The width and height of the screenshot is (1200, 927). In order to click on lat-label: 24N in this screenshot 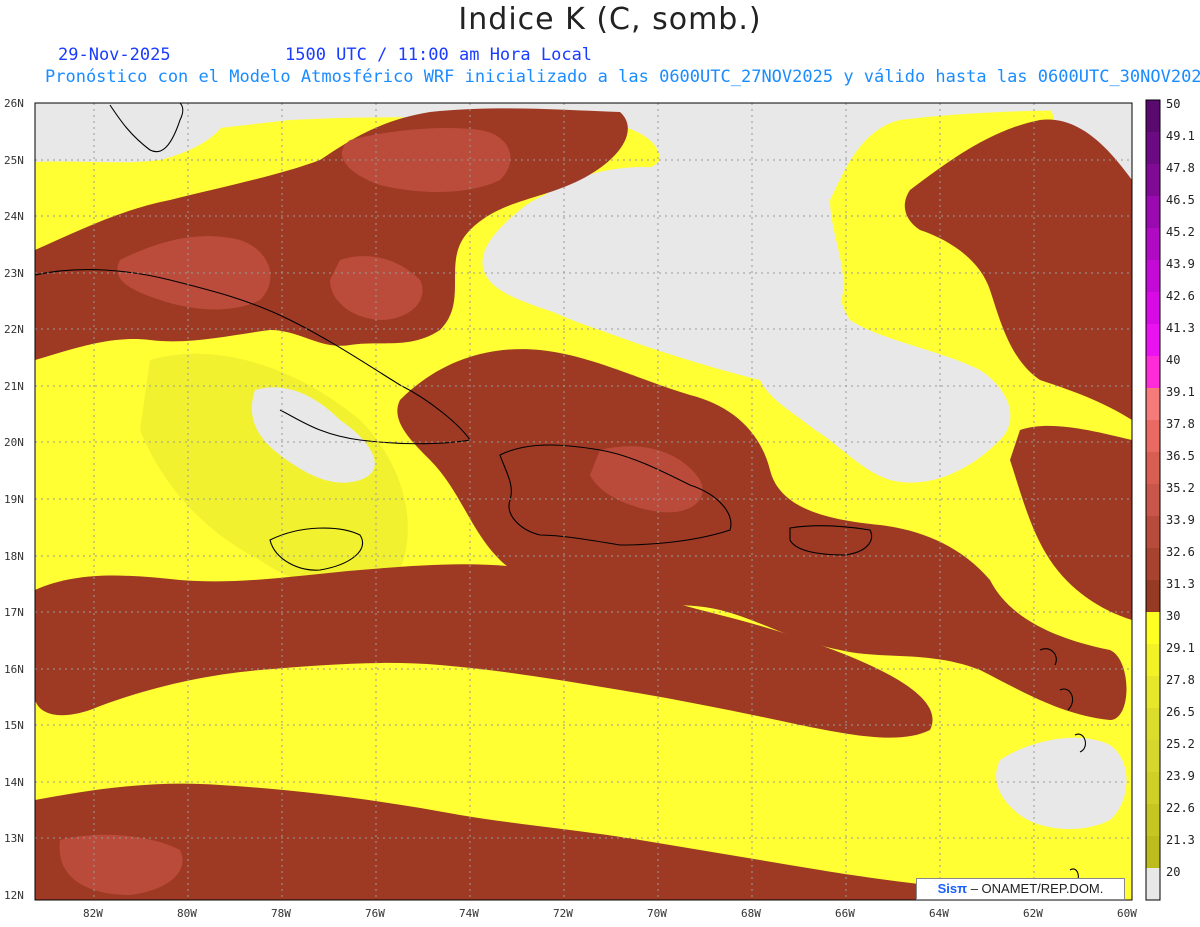, I will do `click(14, 216)`.